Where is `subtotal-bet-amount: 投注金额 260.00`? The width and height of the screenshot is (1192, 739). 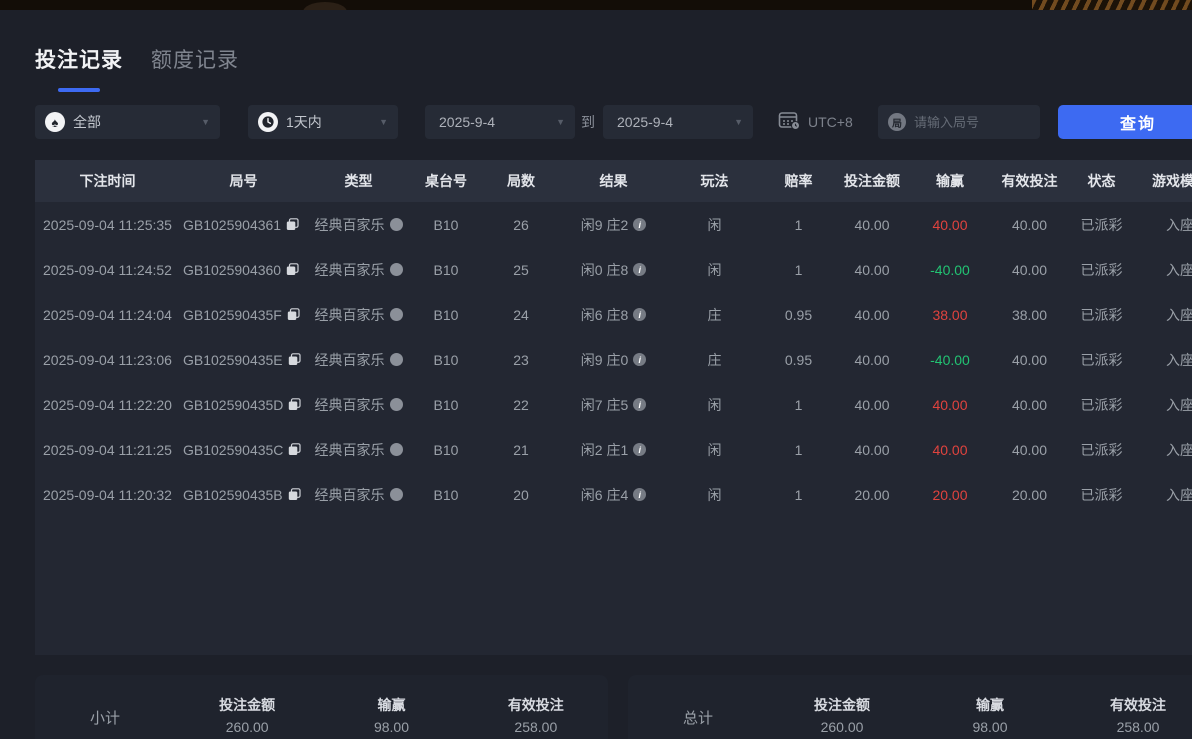
subtotal-bet-amount: 投注金额 260.00 is located at coordinates (247, 716).